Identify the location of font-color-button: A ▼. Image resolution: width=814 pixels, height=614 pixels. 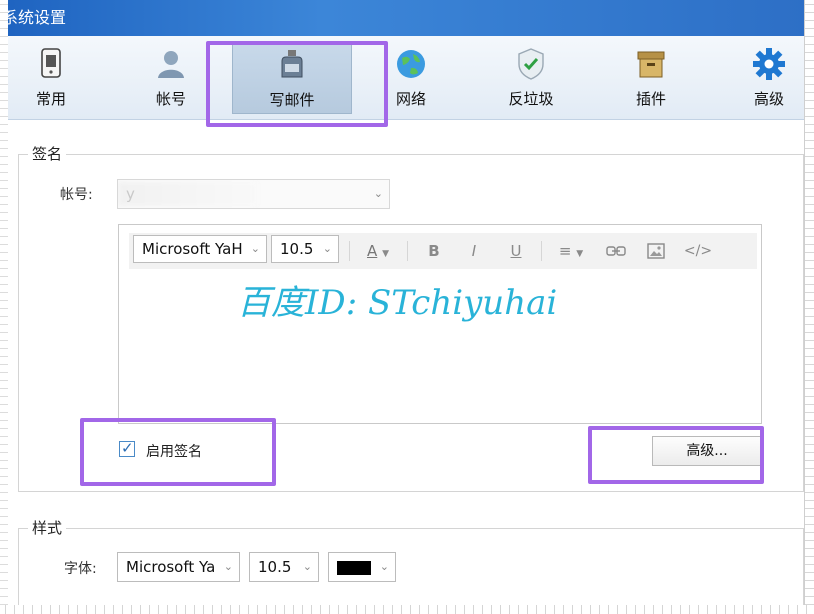
(378, 251).